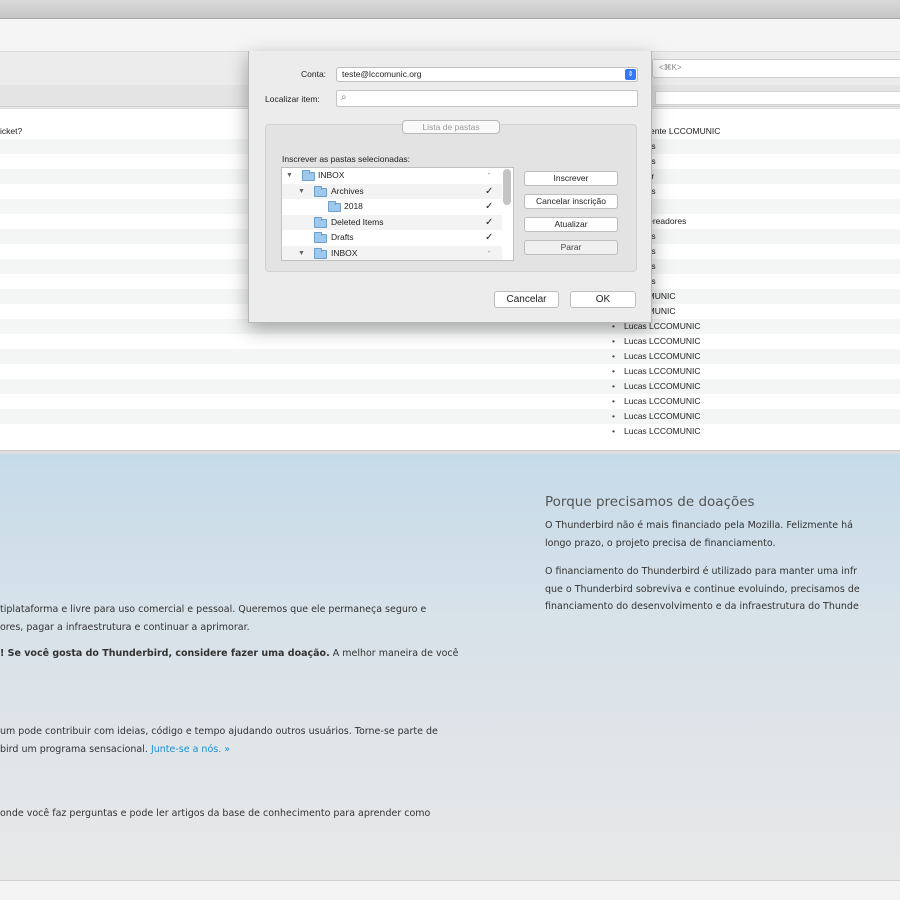 Image resolution: width=900 pixels, height=900 pixels. I want to click on quick-search-input: <⌘K>, so click(776, 68).